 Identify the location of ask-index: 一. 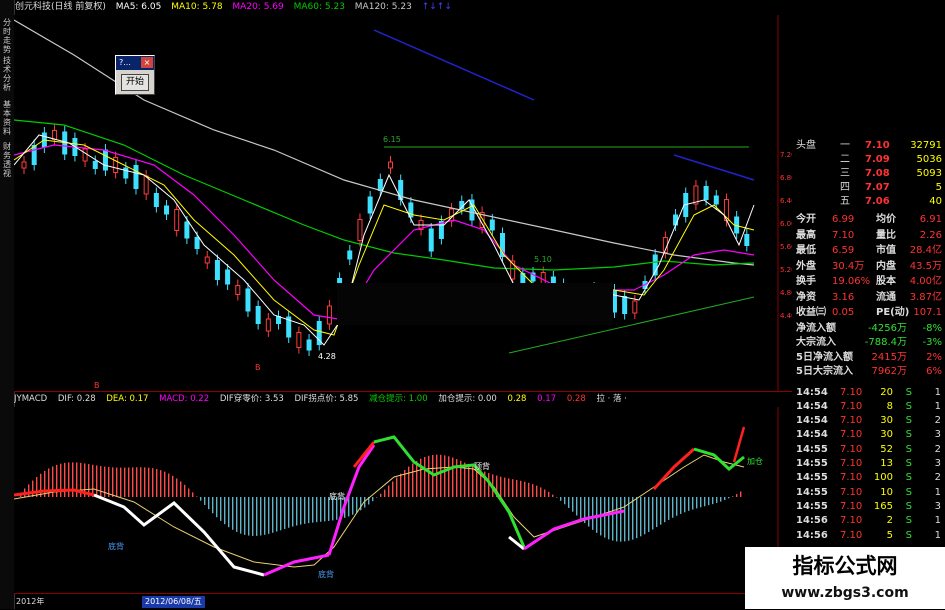
(845, 145).